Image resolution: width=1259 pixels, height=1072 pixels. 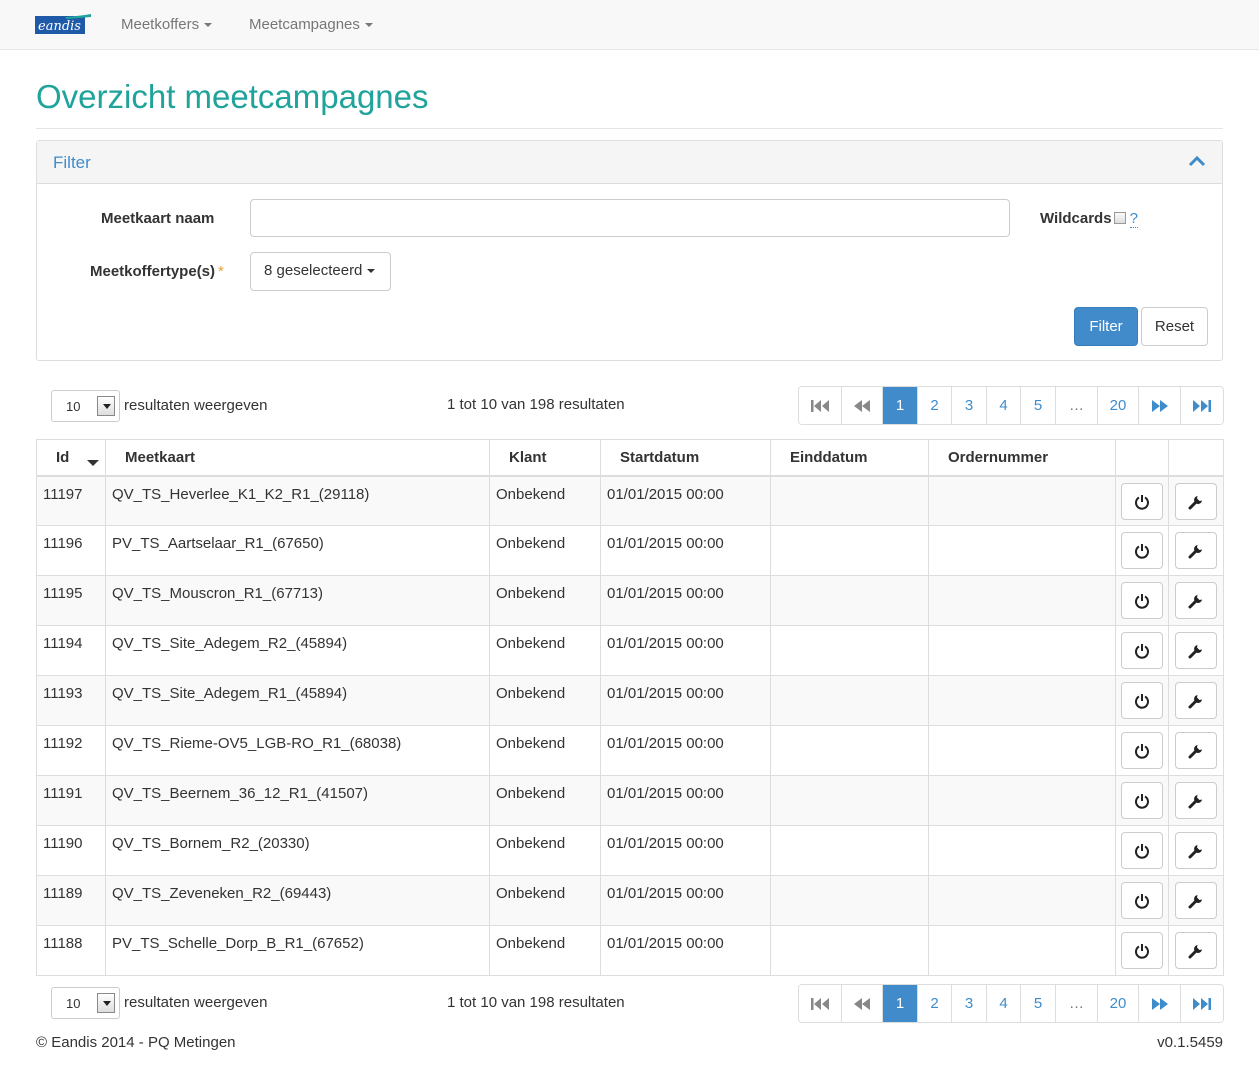 I want to click on page-length-value: 10, so click(x=73, y=1003).